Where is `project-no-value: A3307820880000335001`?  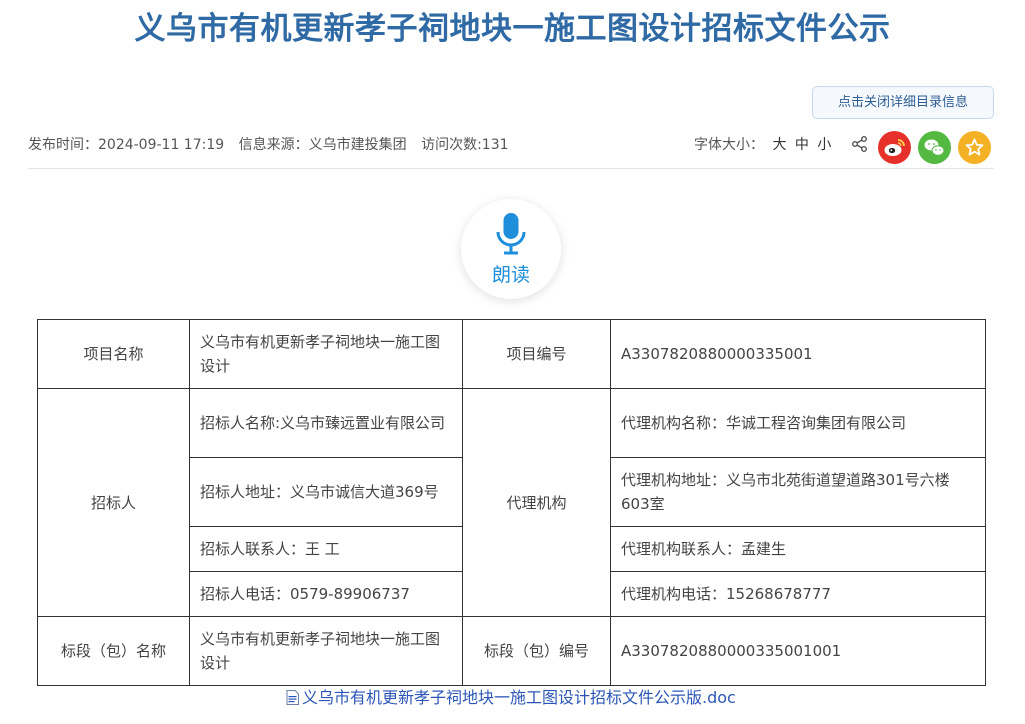
project-no-value: A3307820880000335001 is located at coordinates (798, 354).